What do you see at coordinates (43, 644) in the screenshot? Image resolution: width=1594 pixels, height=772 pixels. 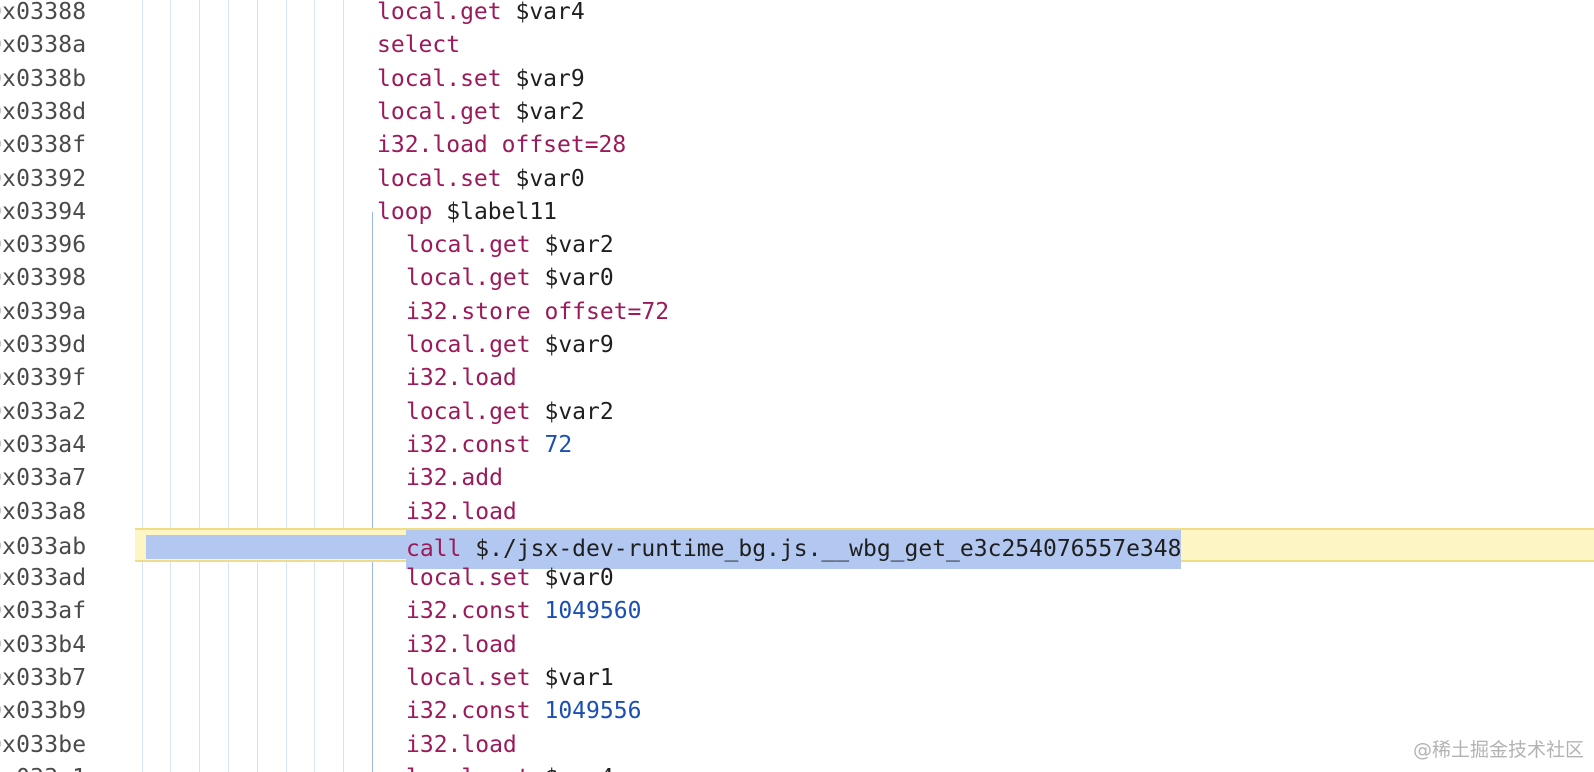 I see `line-address: 0x033b4` at bounding box center [43, 644].